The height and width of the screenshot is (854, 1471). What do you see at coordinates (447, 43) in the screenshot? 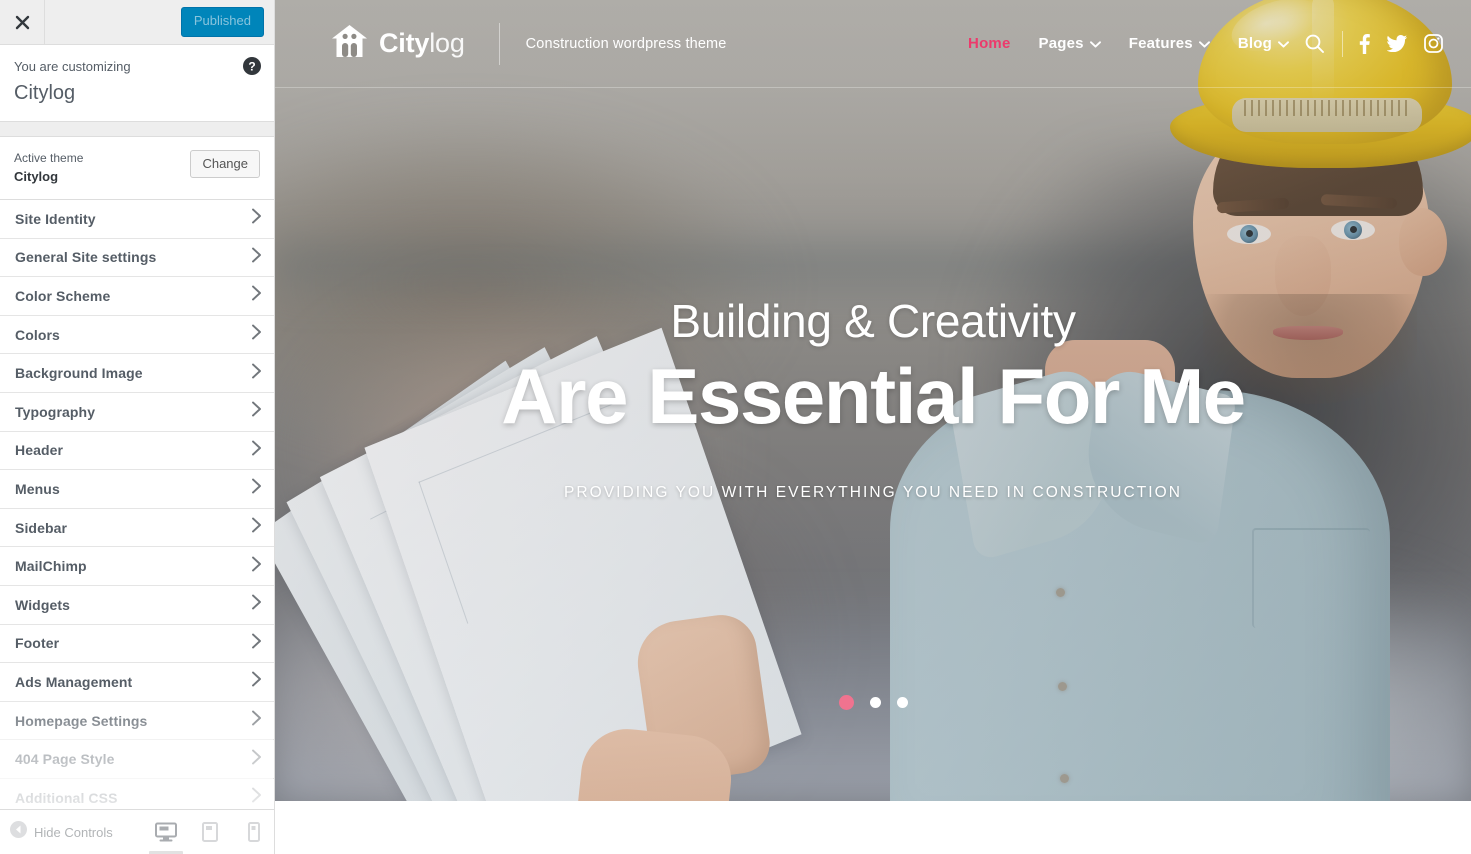
I see `brand-light: log` at bounding box center [447, 43].